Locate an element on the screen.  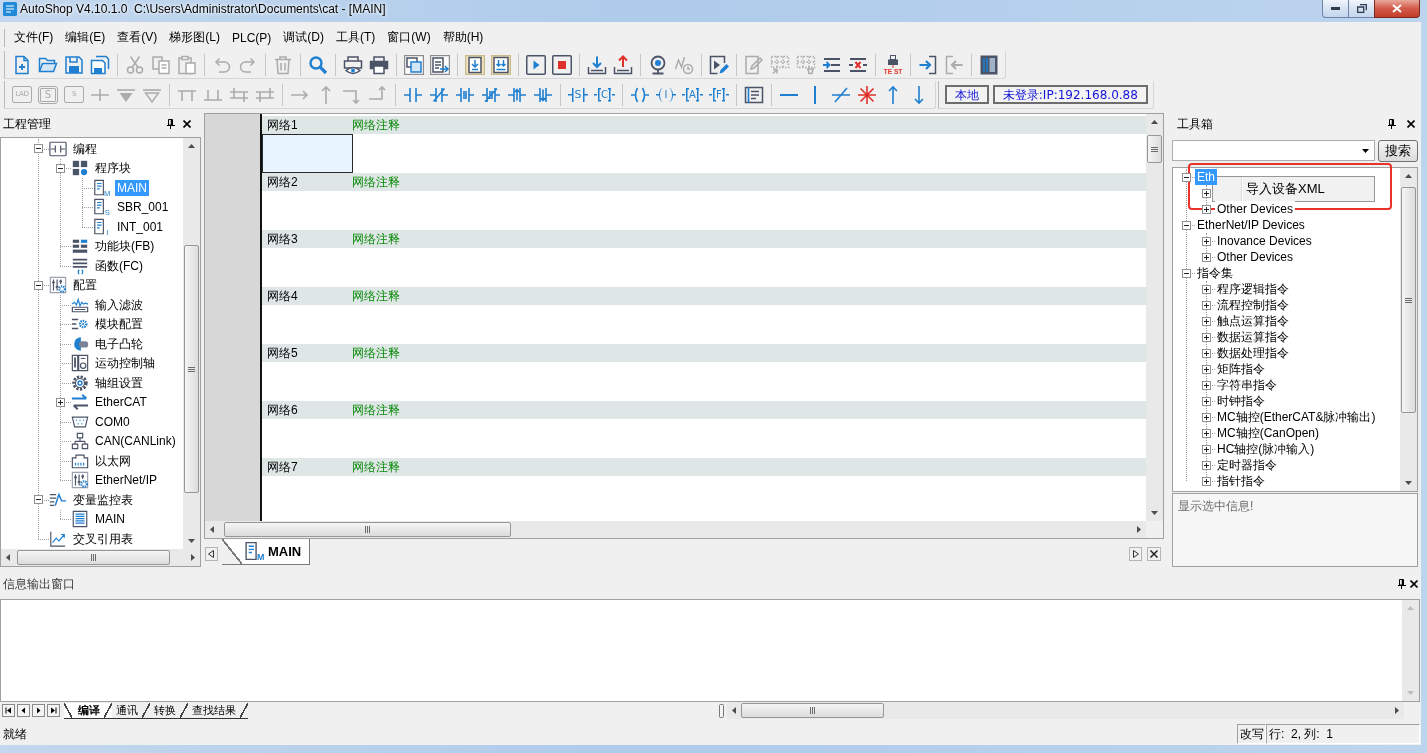
tree-item: 交叉引用表 is located at coordinates (103, 538).